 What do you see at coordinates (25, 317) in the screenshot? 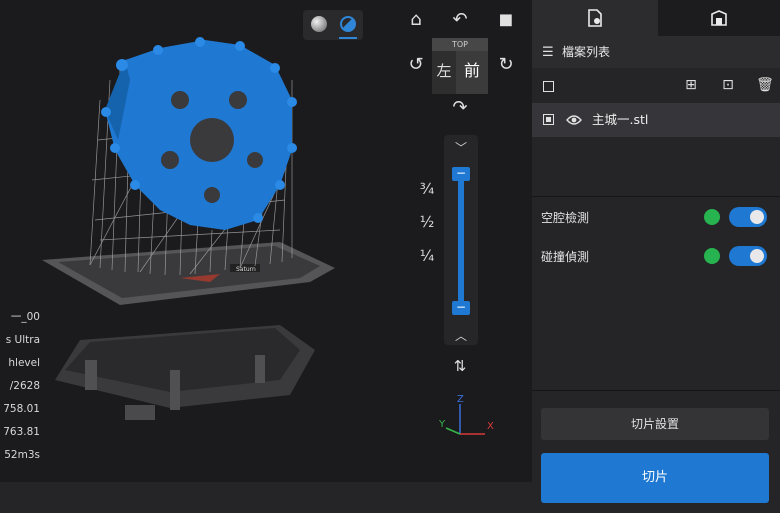
I see `stat-line: 一_00` at bounding box center [25, 317].